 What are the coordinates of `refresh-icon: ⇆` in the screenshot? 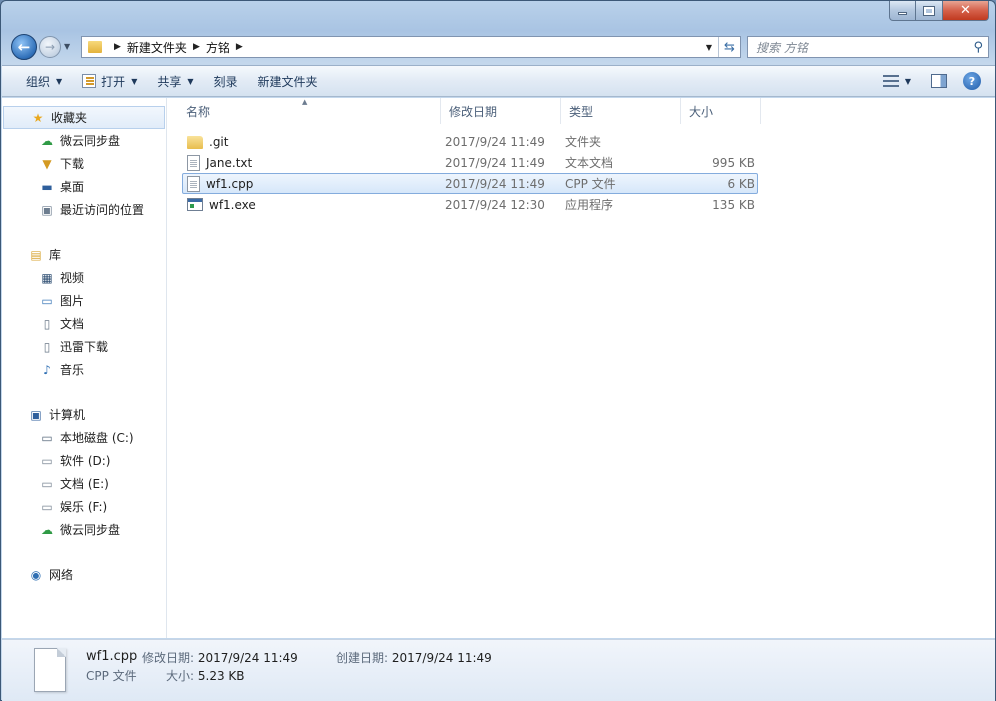 It's located at (729, 47).